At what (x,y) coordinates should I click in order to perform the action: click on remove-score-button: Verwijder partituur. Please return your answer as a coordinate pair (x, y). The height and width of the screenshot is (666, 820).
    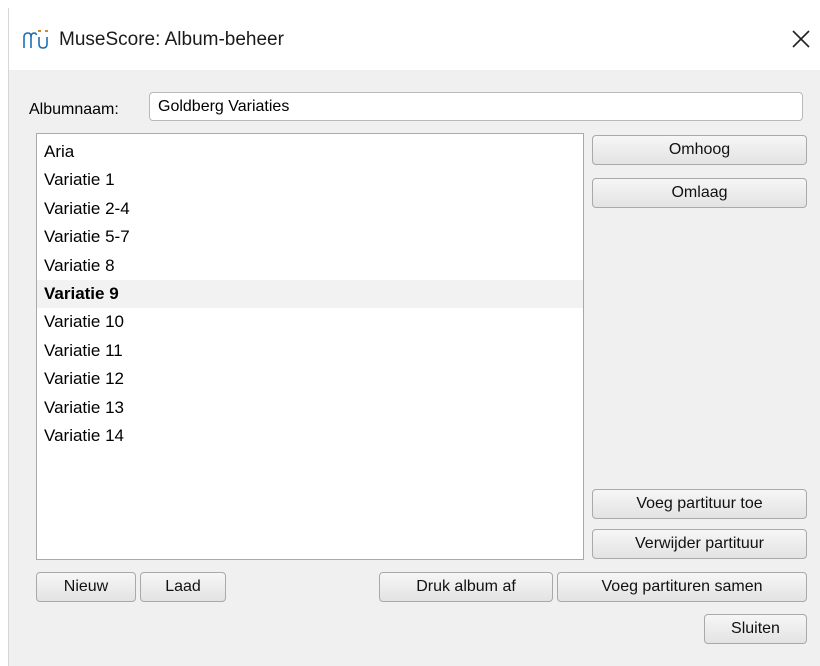
    Looking at the image, I should click on (699, 544).